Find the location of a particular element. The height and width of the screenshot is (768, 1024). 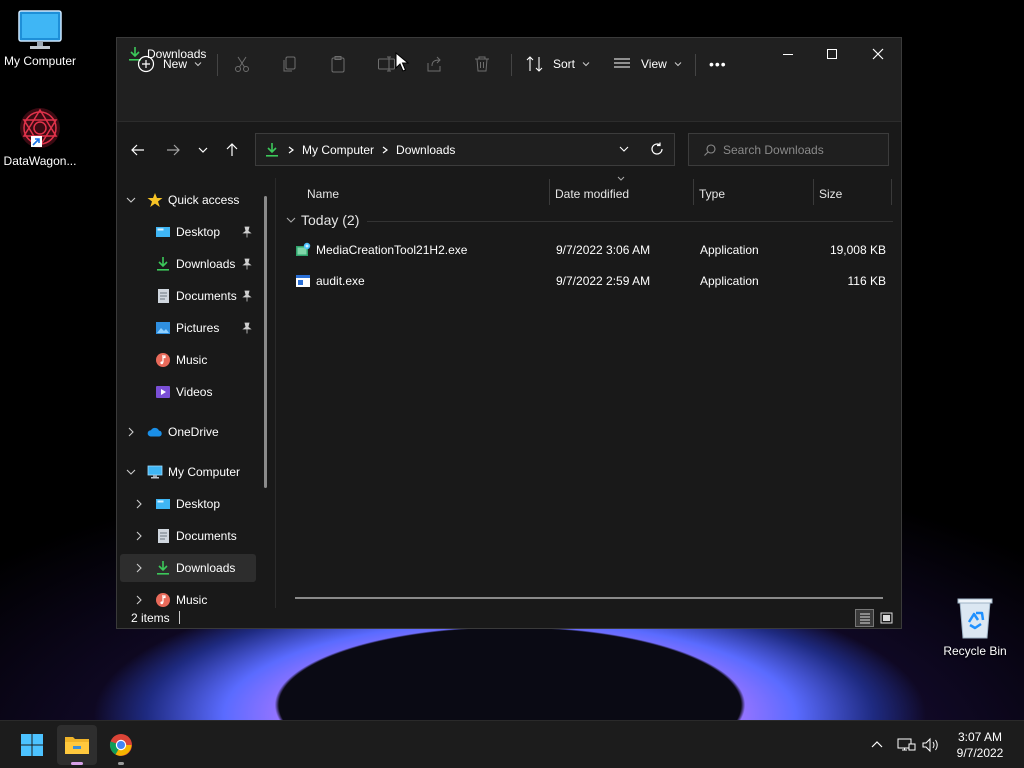

taskbar-file-explorer is located at coordinates (77, 745).